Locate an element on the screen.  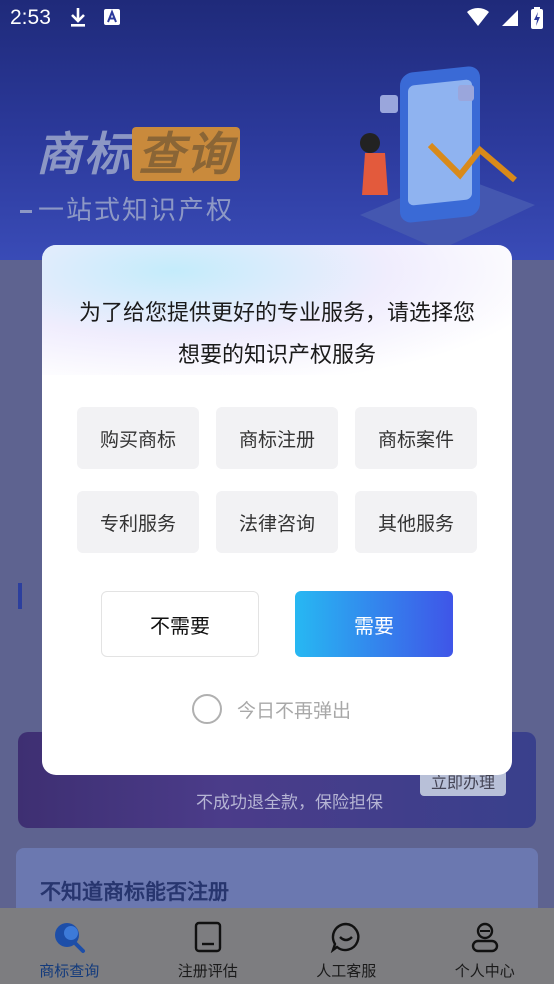
banner-title-highlight: 查询 is located at coordinates (186, 154).